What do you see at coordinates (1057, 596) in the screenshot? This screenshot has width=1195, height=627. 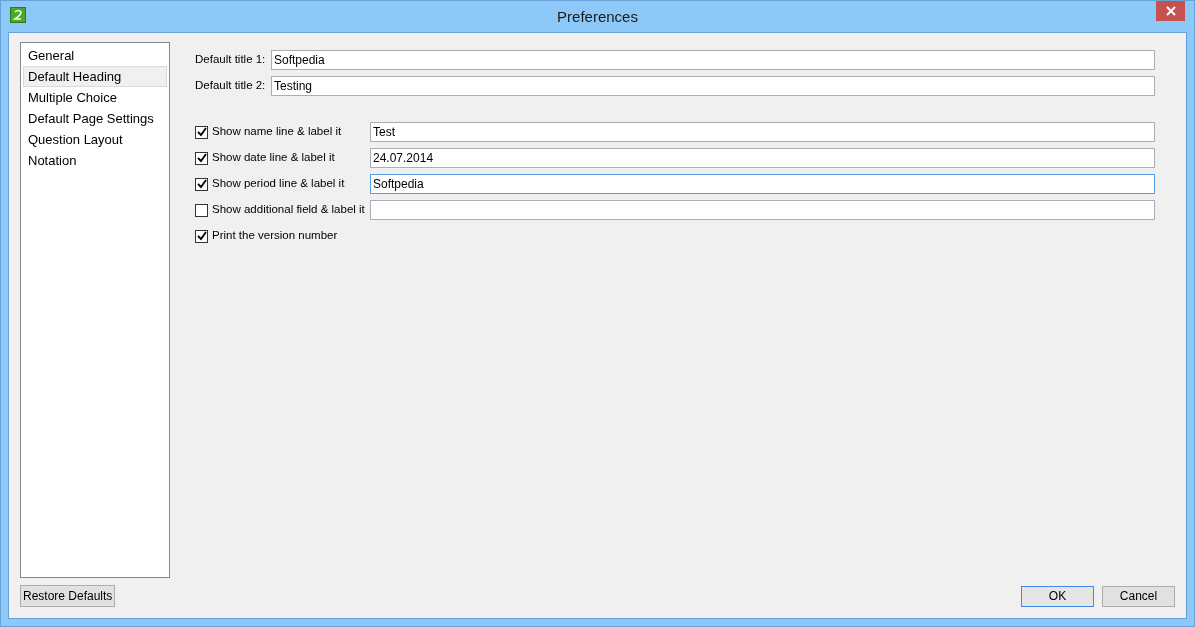 I see `ok-button: OK` at bounding box center [1057, 596].